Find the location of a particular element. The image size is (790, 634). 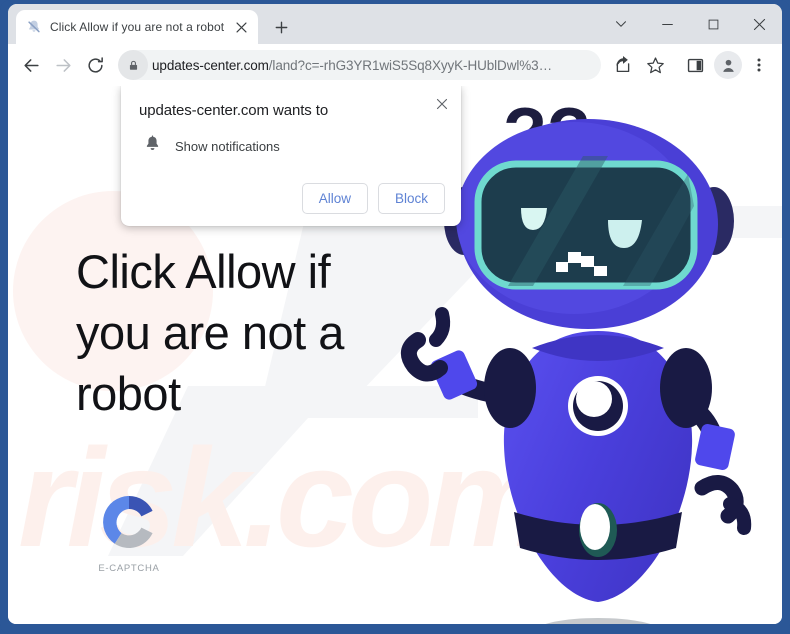

tab-search-button is located at coordinates (621, 24).